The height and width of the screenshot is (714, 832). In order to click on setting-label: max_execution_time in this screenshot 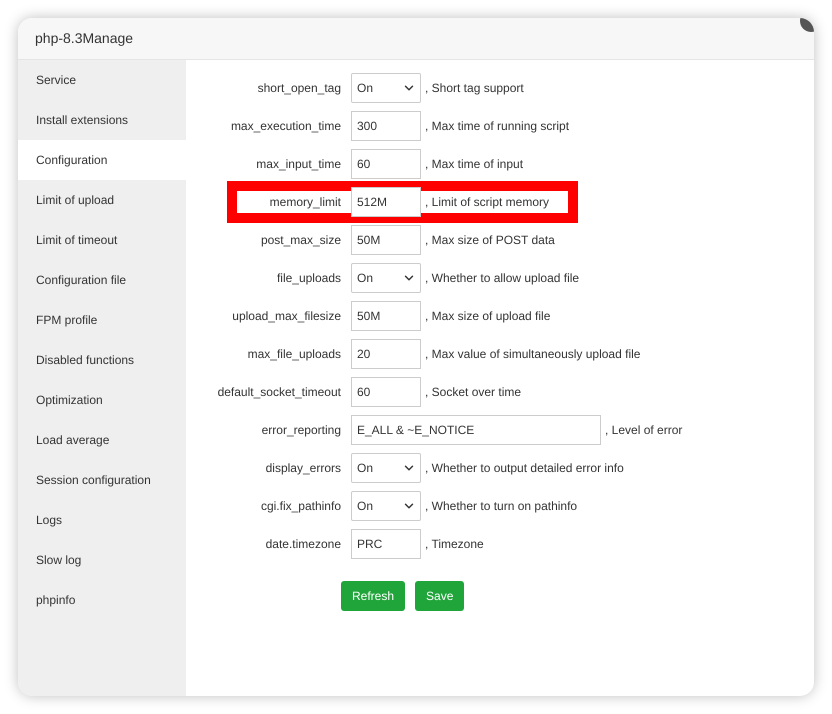, I will do `click(285, 126)`.